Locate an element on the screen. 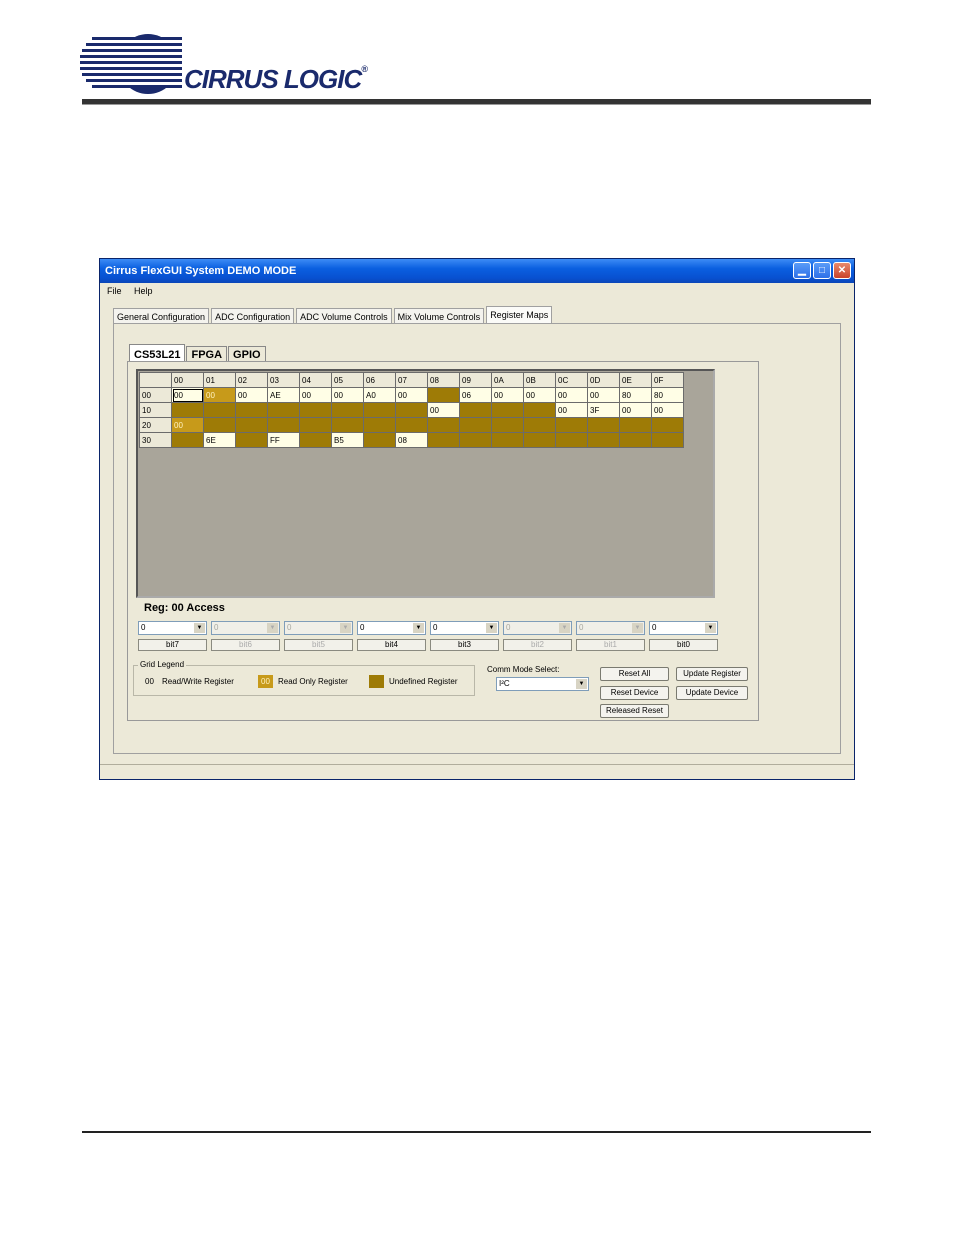 The image size is (954, 1235). close-icon: ✕ is located at coordinates (842, 270).